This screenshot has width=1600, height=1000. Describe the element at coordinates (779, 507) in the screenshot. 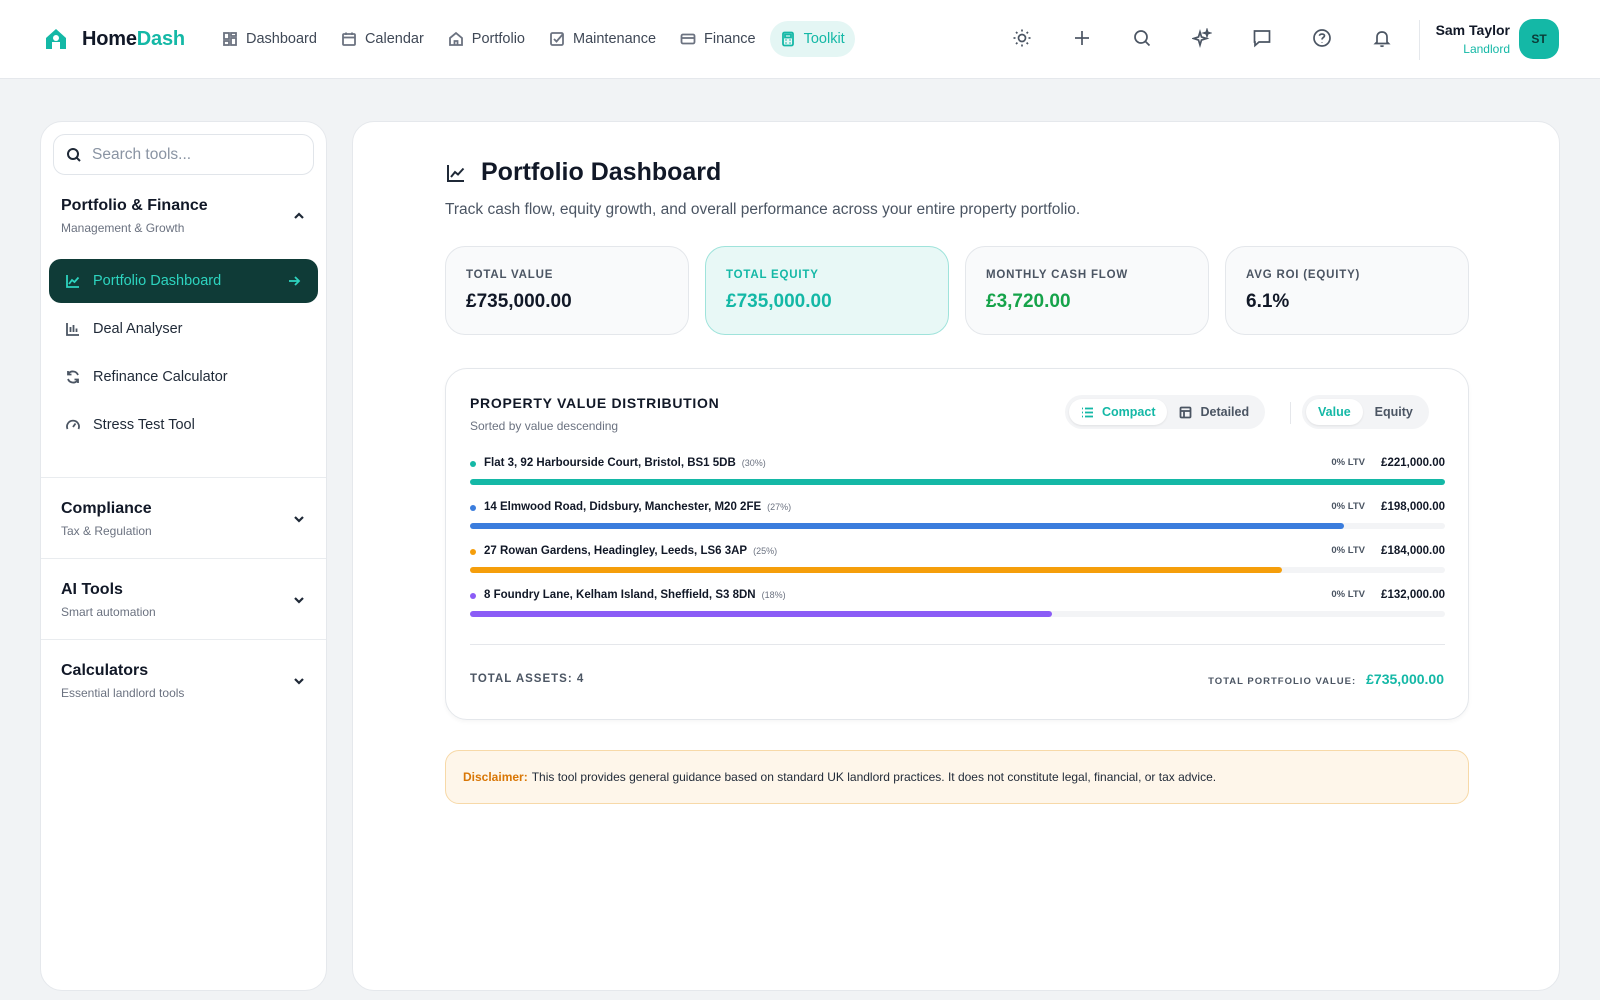

I see `property-share: (27%)` at that location.